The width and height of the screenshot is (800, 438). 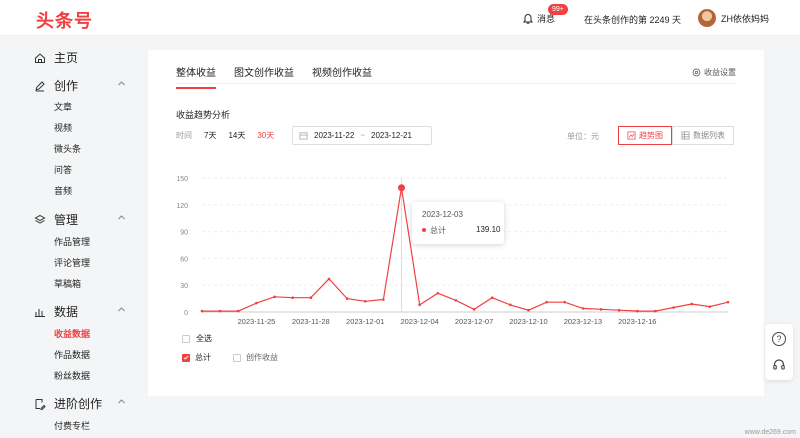 What do you see at coordinates (528, 18) in the screenshot?
I see `bell-icon` at bounding box center [528, 18].